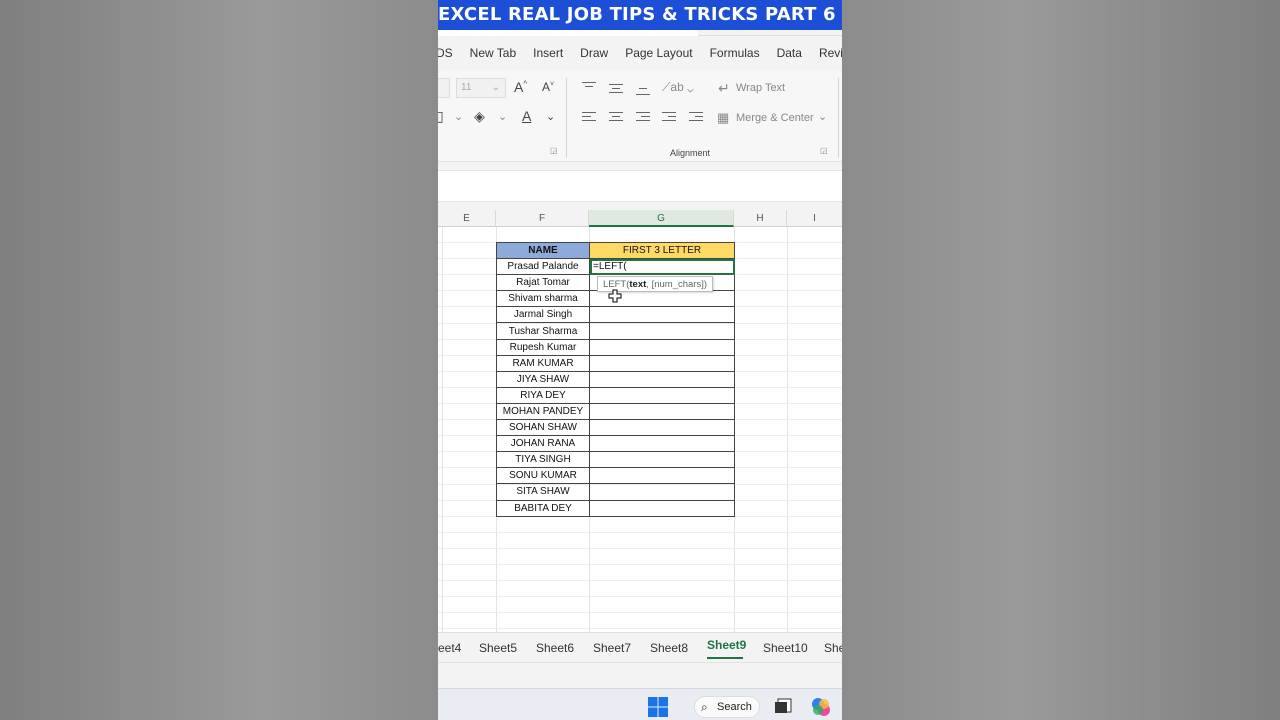  I want to click on sheet-tab-5: Sheet5, so click(498, 648).